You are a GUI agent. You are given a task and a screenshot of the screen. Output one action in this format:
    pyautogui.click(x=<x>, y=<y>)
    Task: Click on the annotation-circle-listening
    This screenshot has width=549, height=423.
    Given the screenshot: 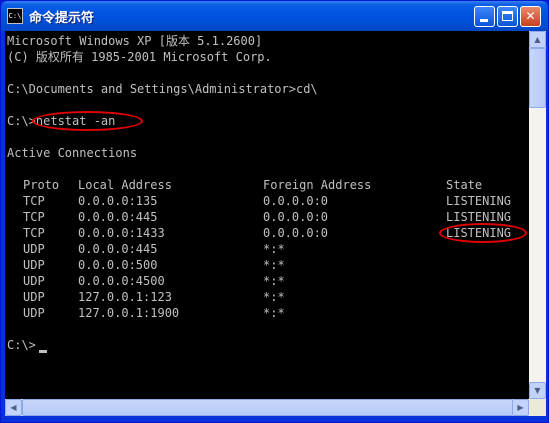 What is the action you would take?
    pyautogui.click(x=483, y=233)
    